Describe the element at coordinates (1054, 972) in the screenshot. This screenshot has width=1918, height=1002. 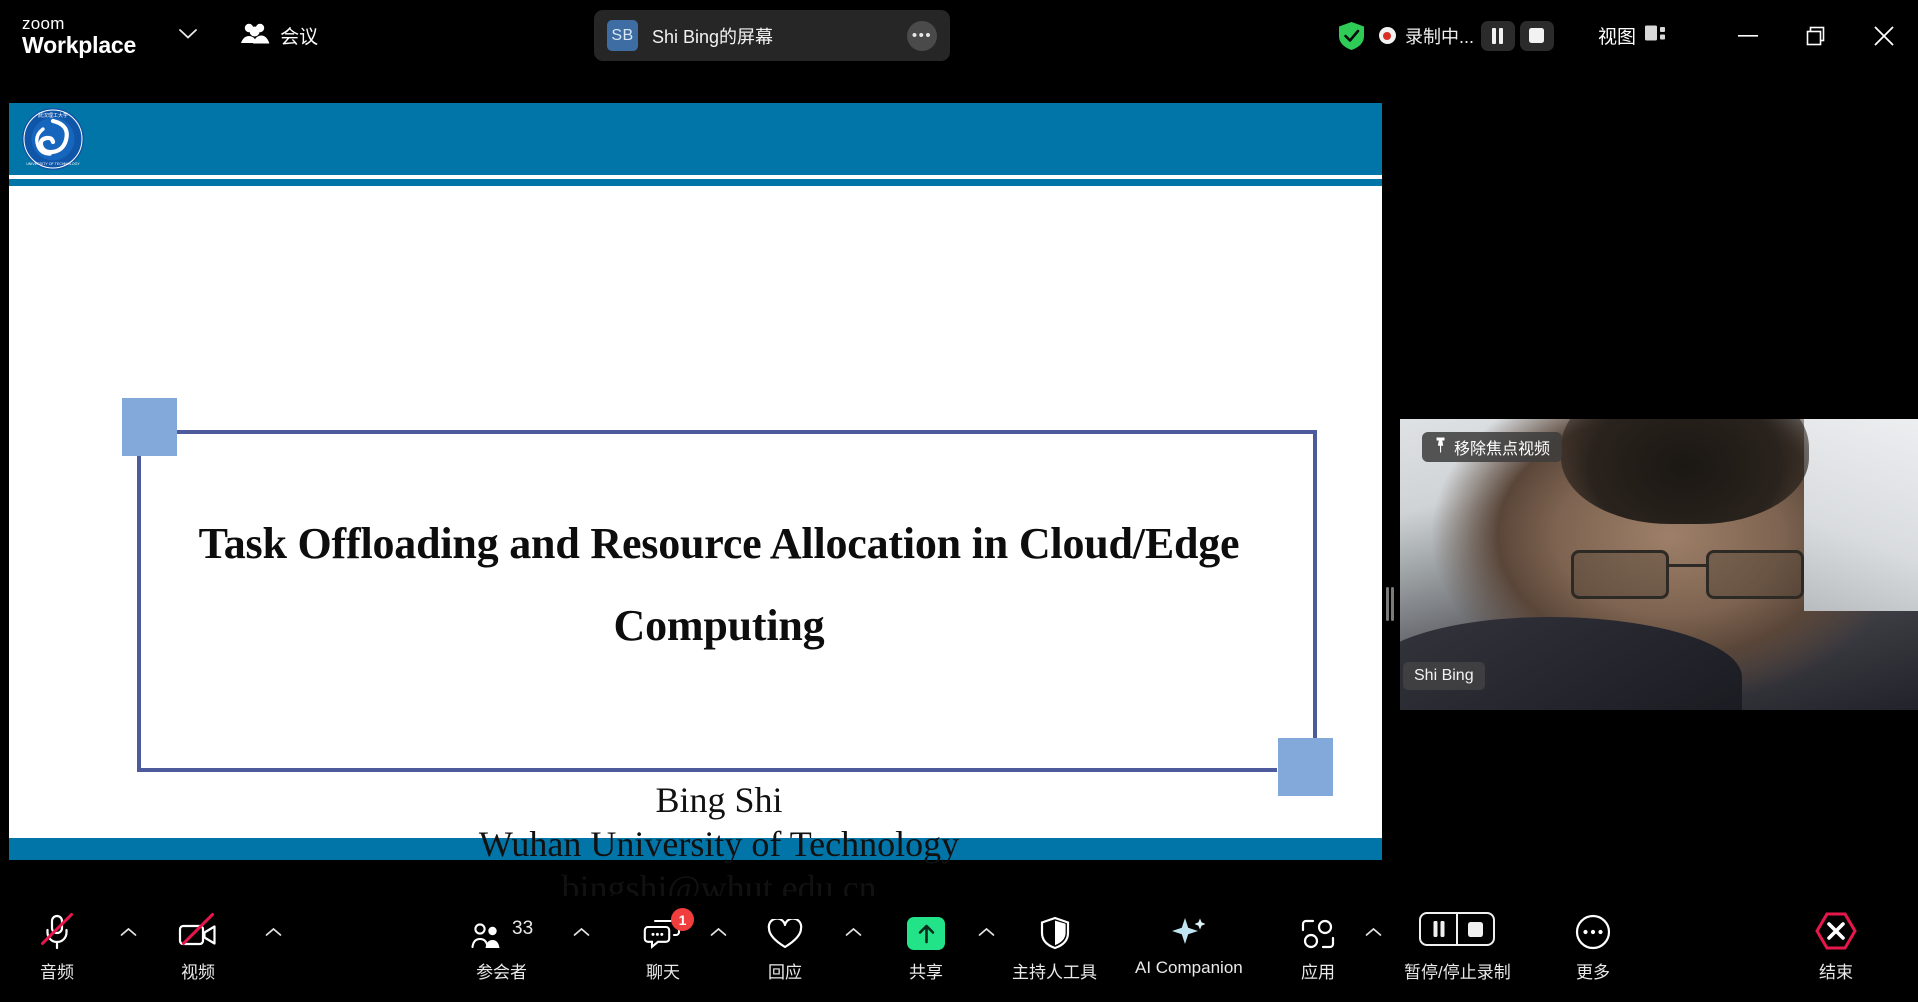
I see `host-tools-label: 主持人工具` at that location.